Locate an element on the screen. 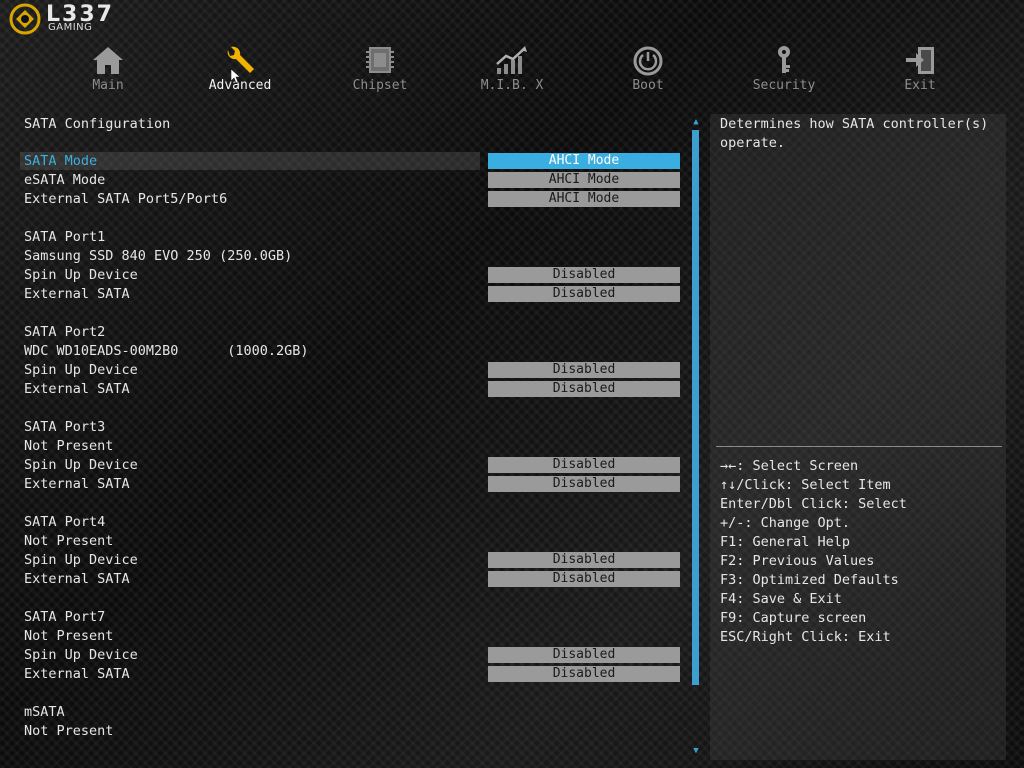 The width and height of the screenshot is (1024, 768). chip-icon is located at coordinates (380, 60).